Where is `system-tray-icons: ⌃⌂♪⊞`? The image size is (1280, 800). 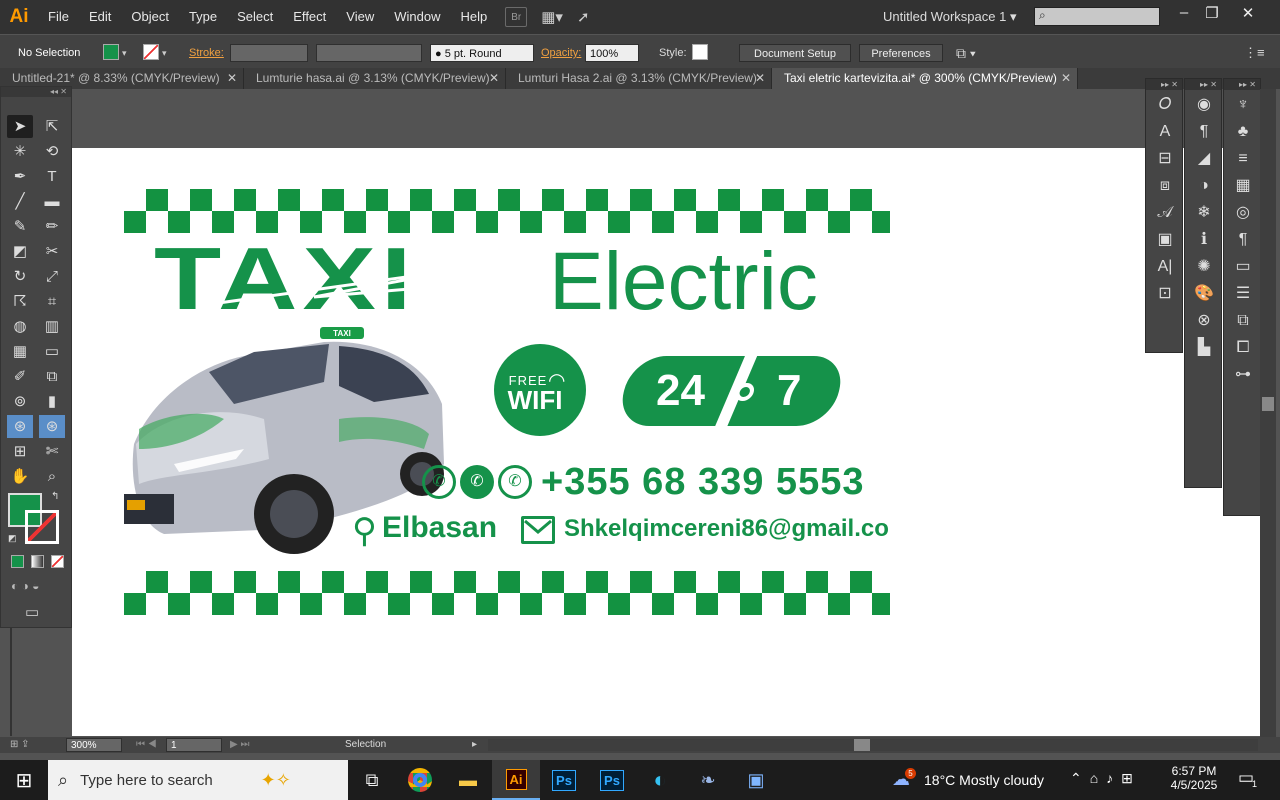 system-tray-icons: ⌃⌂♪⊞ is located at coordinates (1105, 778).